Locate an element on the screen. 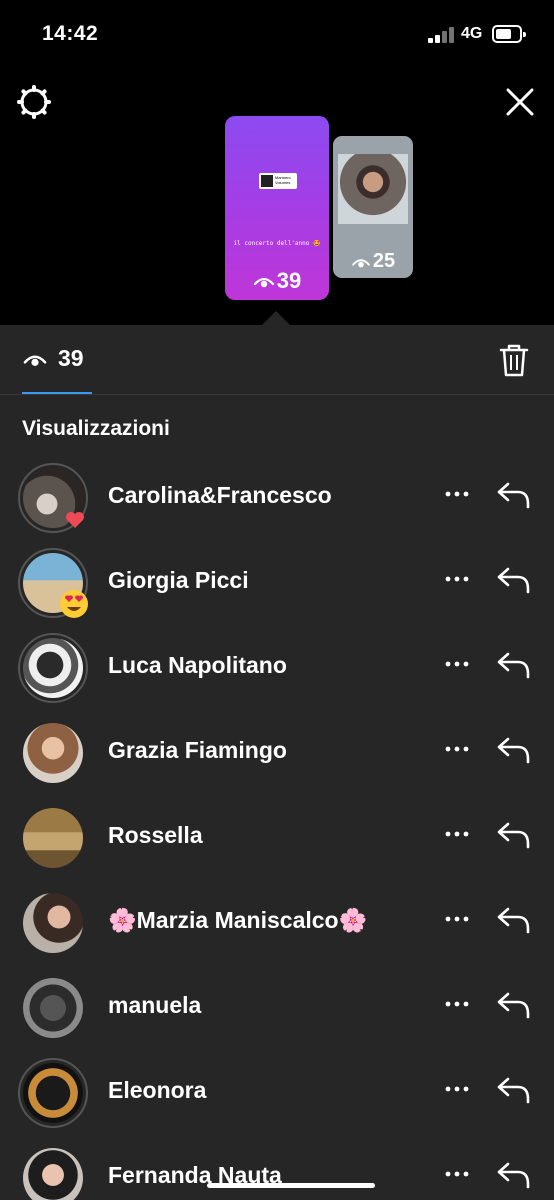 The height and width of the screenshot is (1200, 554). story-view-count-value: 25 is located at coordinates (384, 261).